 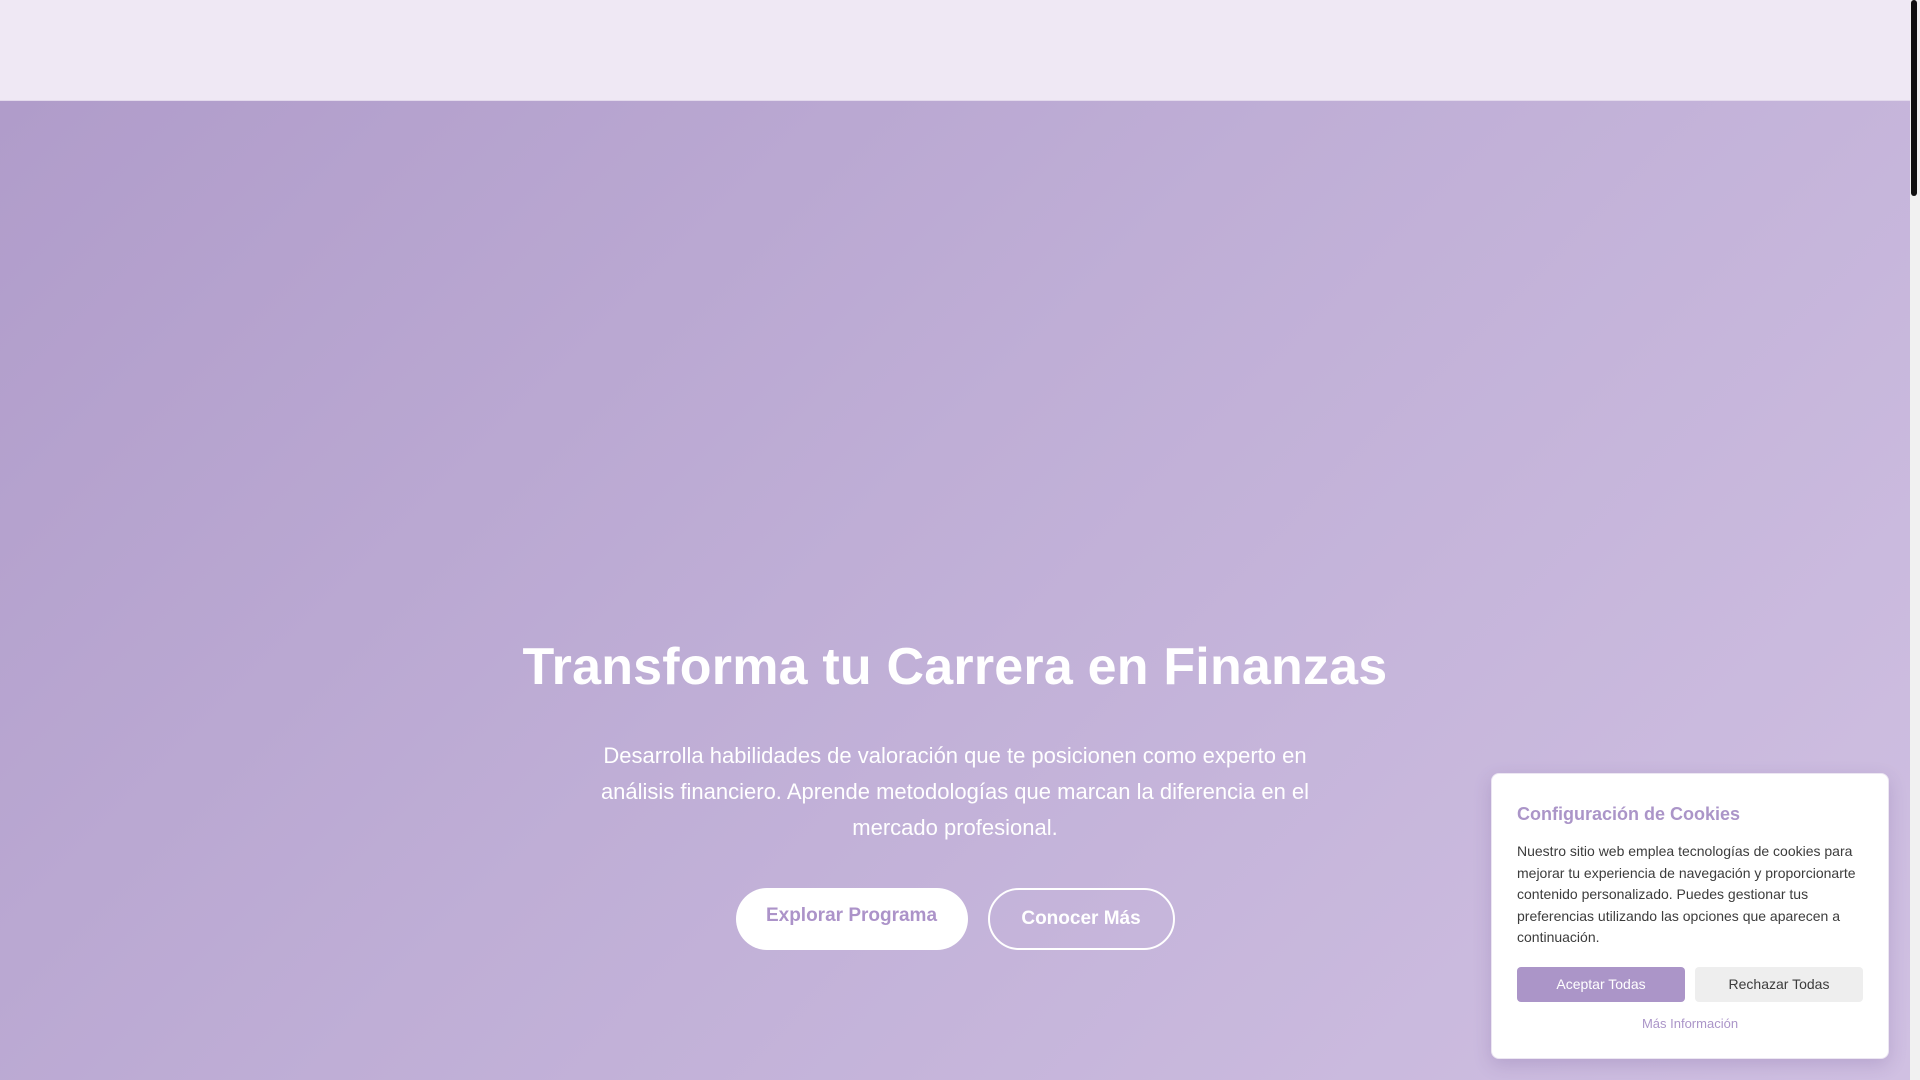 What do you see at coordinates (1601, 984) in the screenshot?
I see `accept-all-cookies-button: Aceptar Todas` at bounding box center [1601, 984].